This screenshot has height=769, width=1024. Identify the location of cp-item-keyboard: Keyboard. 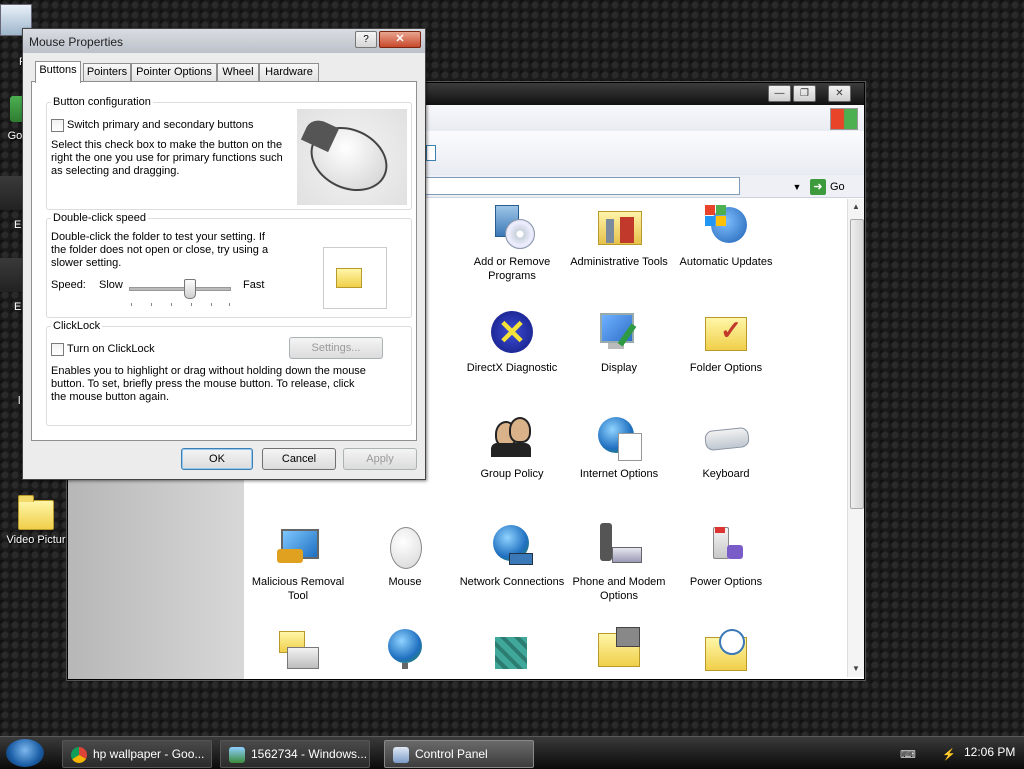
(726, 448).